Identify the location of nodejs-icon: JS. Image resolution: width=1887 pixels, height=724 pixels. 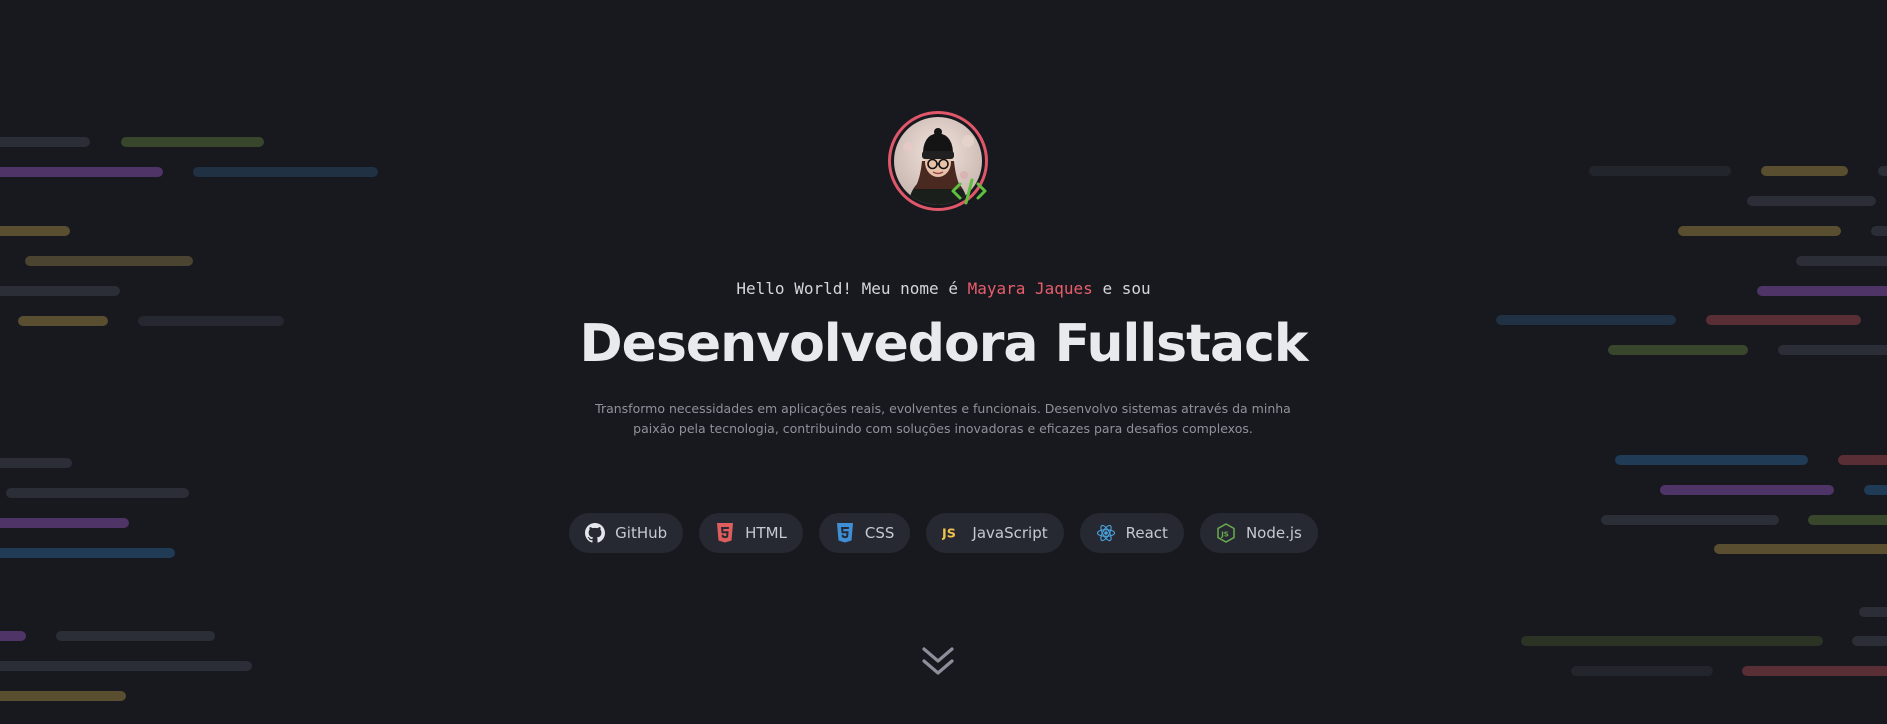
(1226, 533).